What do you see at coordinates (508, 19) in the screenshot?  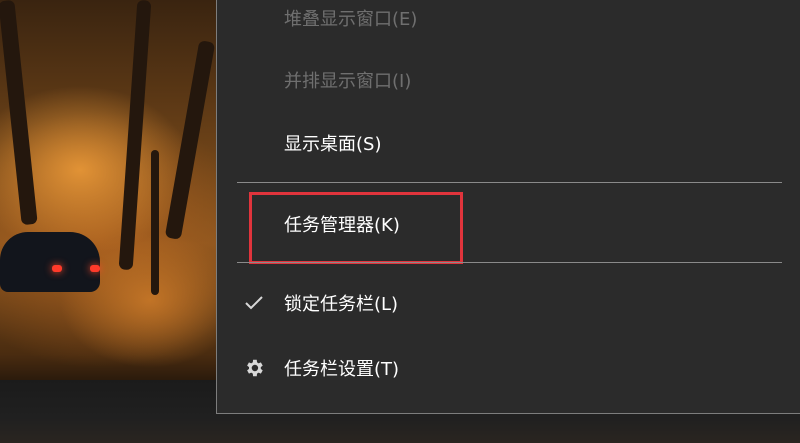 I see `menu-item-cascade-windows: 堆叠显示窗口(E)` at bounding box center [508, 19].